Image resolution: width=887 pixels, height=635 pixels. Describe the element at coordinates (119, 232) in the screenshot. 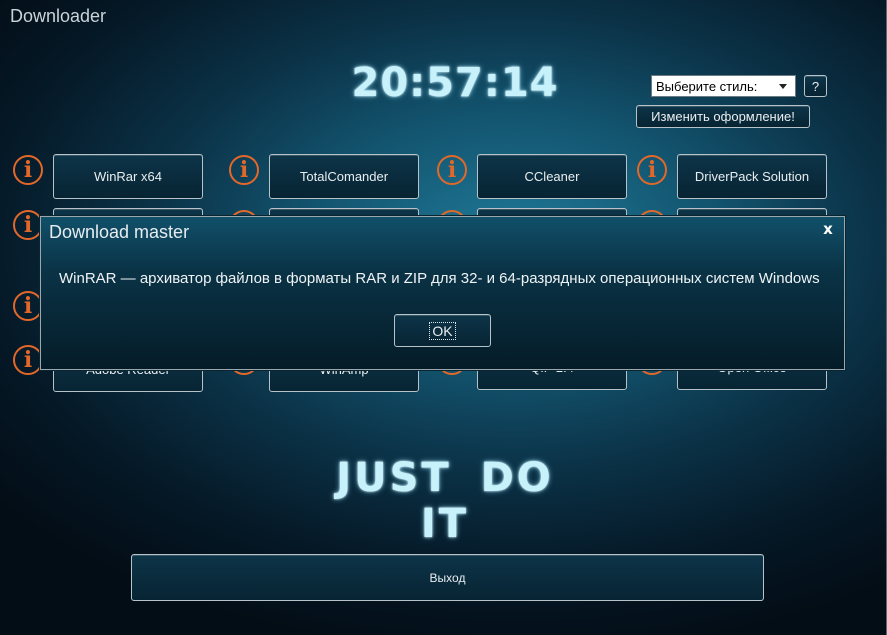

I see `dialog-title: Download master` at that location.